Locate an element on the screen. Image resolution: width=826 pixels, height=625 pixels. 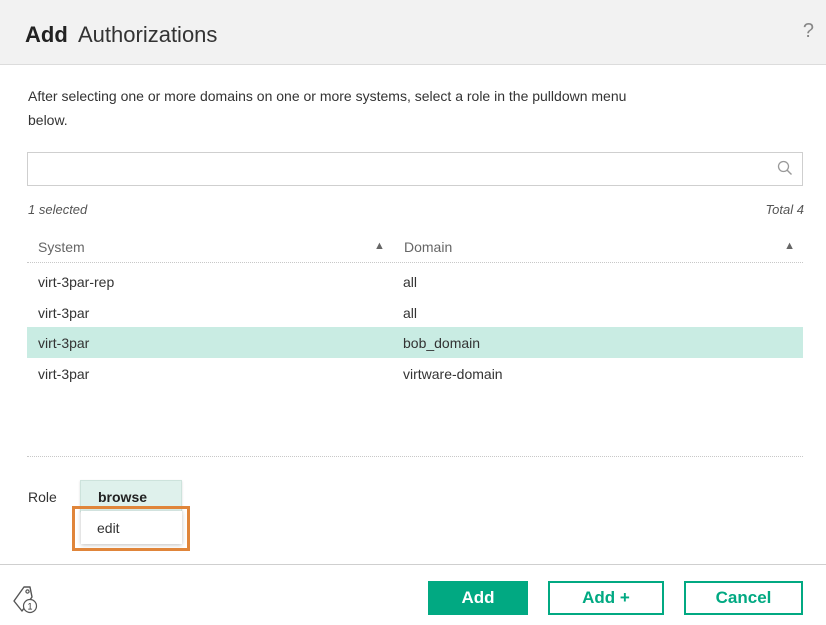
divider is located at coordinates (415, 456).